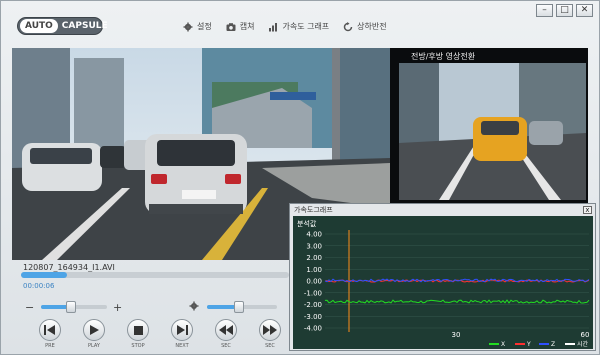 Image resolution: width=600 pixels, height=355 pixels. Describe the element at coordinates (270, 330) in the screenshot. I see `fast-forward-icon` at that location.